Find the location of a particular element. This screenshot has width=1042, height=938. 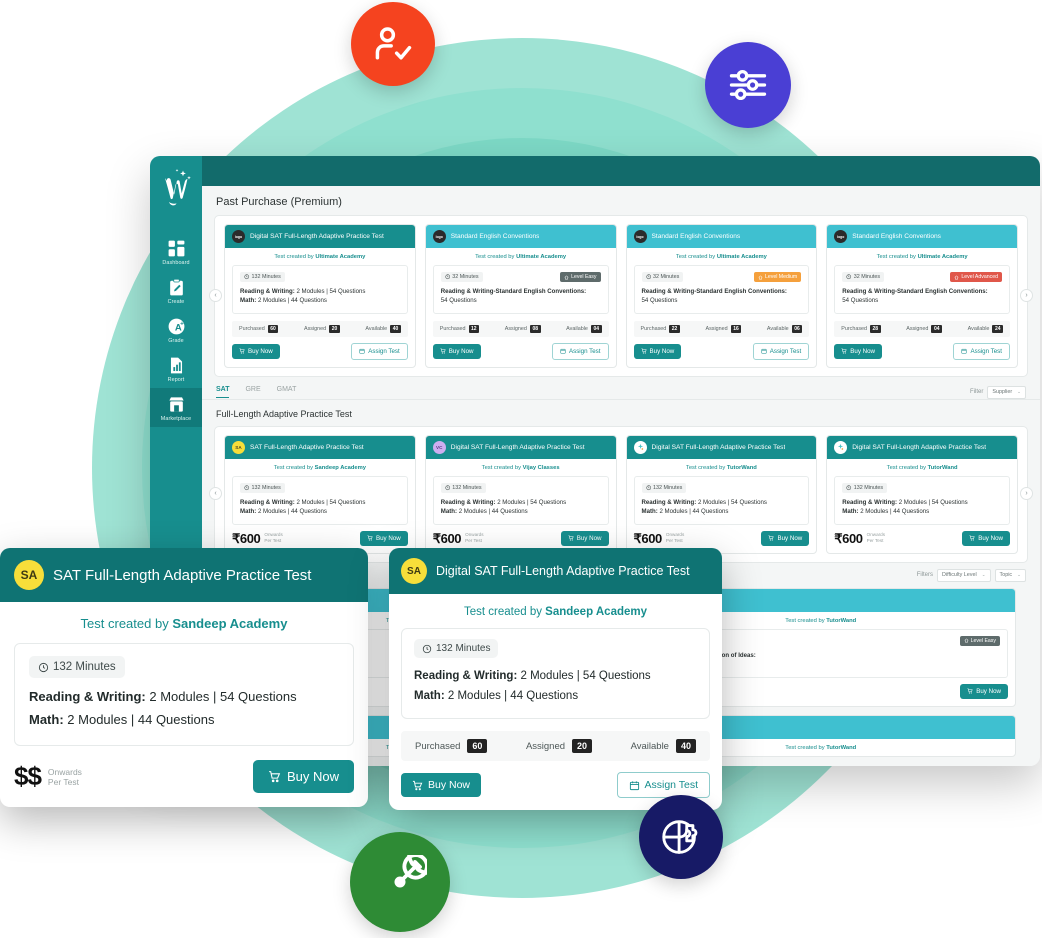

buy-now-label: Buy Now is located at coordinates (988, 691).